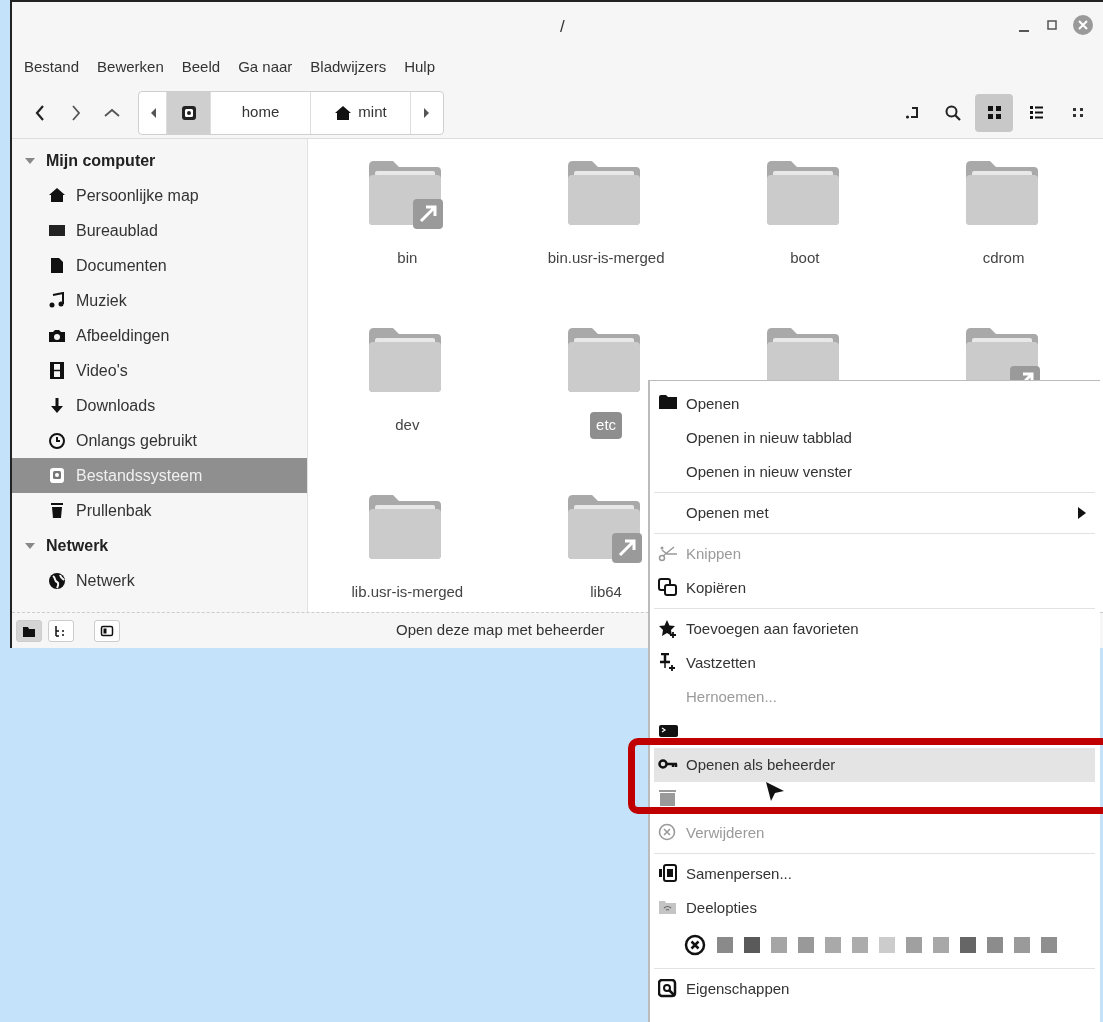  Describe the element at coordinates (40, 112) in the screenshot. I see `back-icon` at that location.